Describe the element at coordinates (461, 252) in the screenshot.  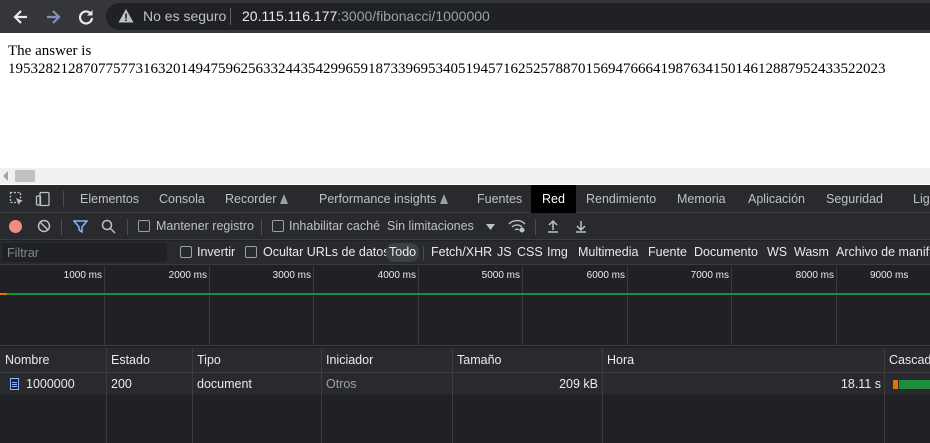
I see `filter-type-fetch-xhr: Fetch/XHR` at that location.